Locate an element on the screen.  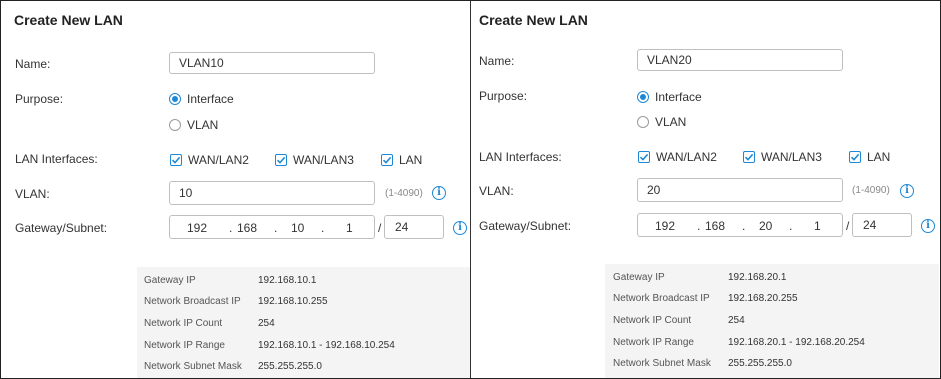
gateway-ip-input: 192 . 168 . 20 . 1 is located at coordinates (740, 225).